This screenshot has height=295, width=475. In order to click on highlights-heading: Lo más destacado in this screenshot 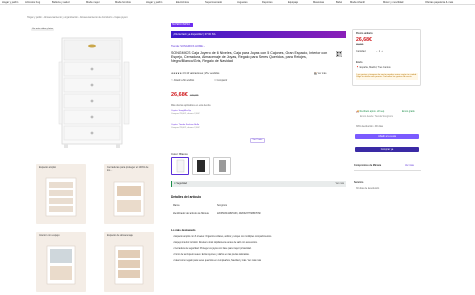, I will do `click(183, 230)`.